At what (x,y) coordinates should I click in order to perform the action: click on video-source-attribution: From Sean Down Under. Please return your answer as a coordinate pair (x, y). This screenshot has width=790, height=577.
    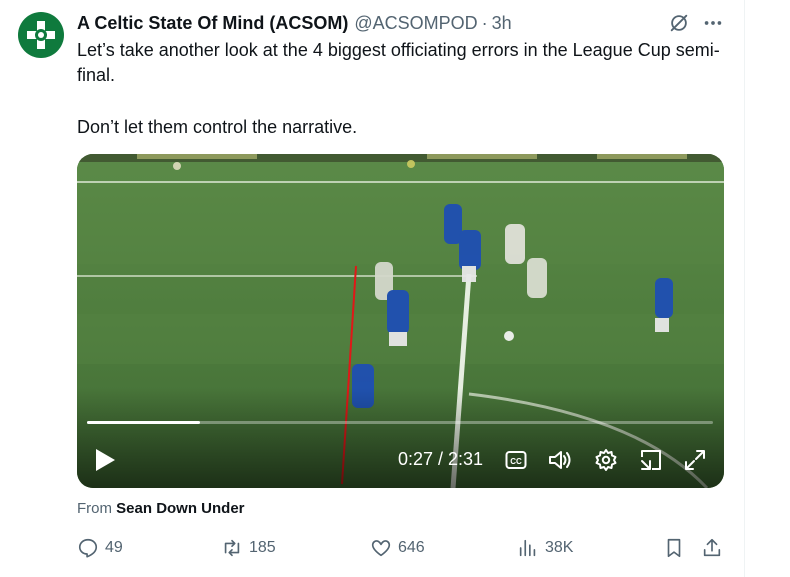
    Looking at the image, I should click on (161, 508).